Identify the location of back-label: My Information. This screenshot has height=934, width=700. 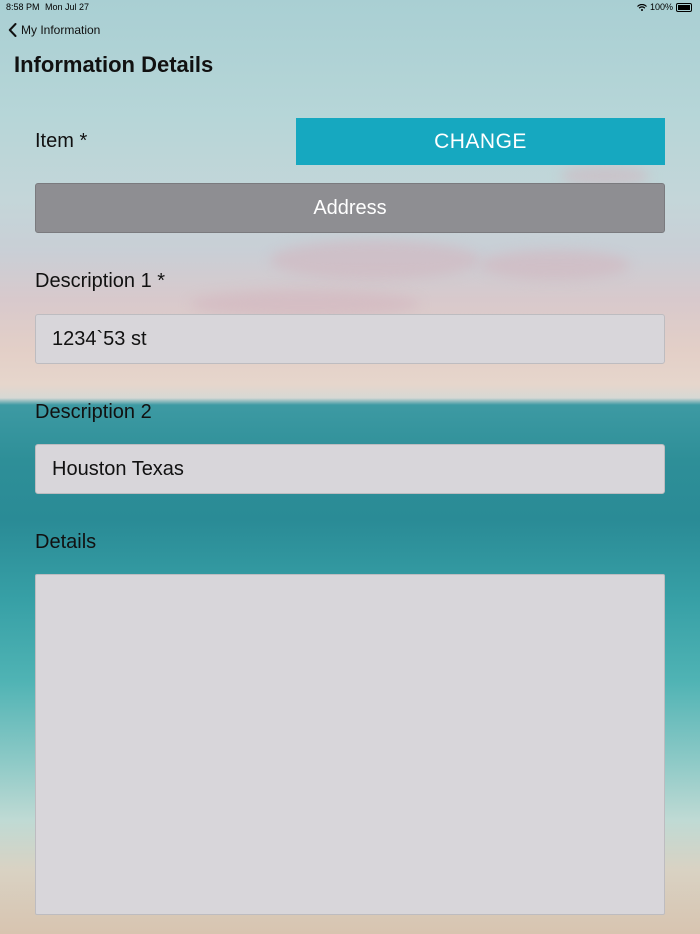
(61, 30).